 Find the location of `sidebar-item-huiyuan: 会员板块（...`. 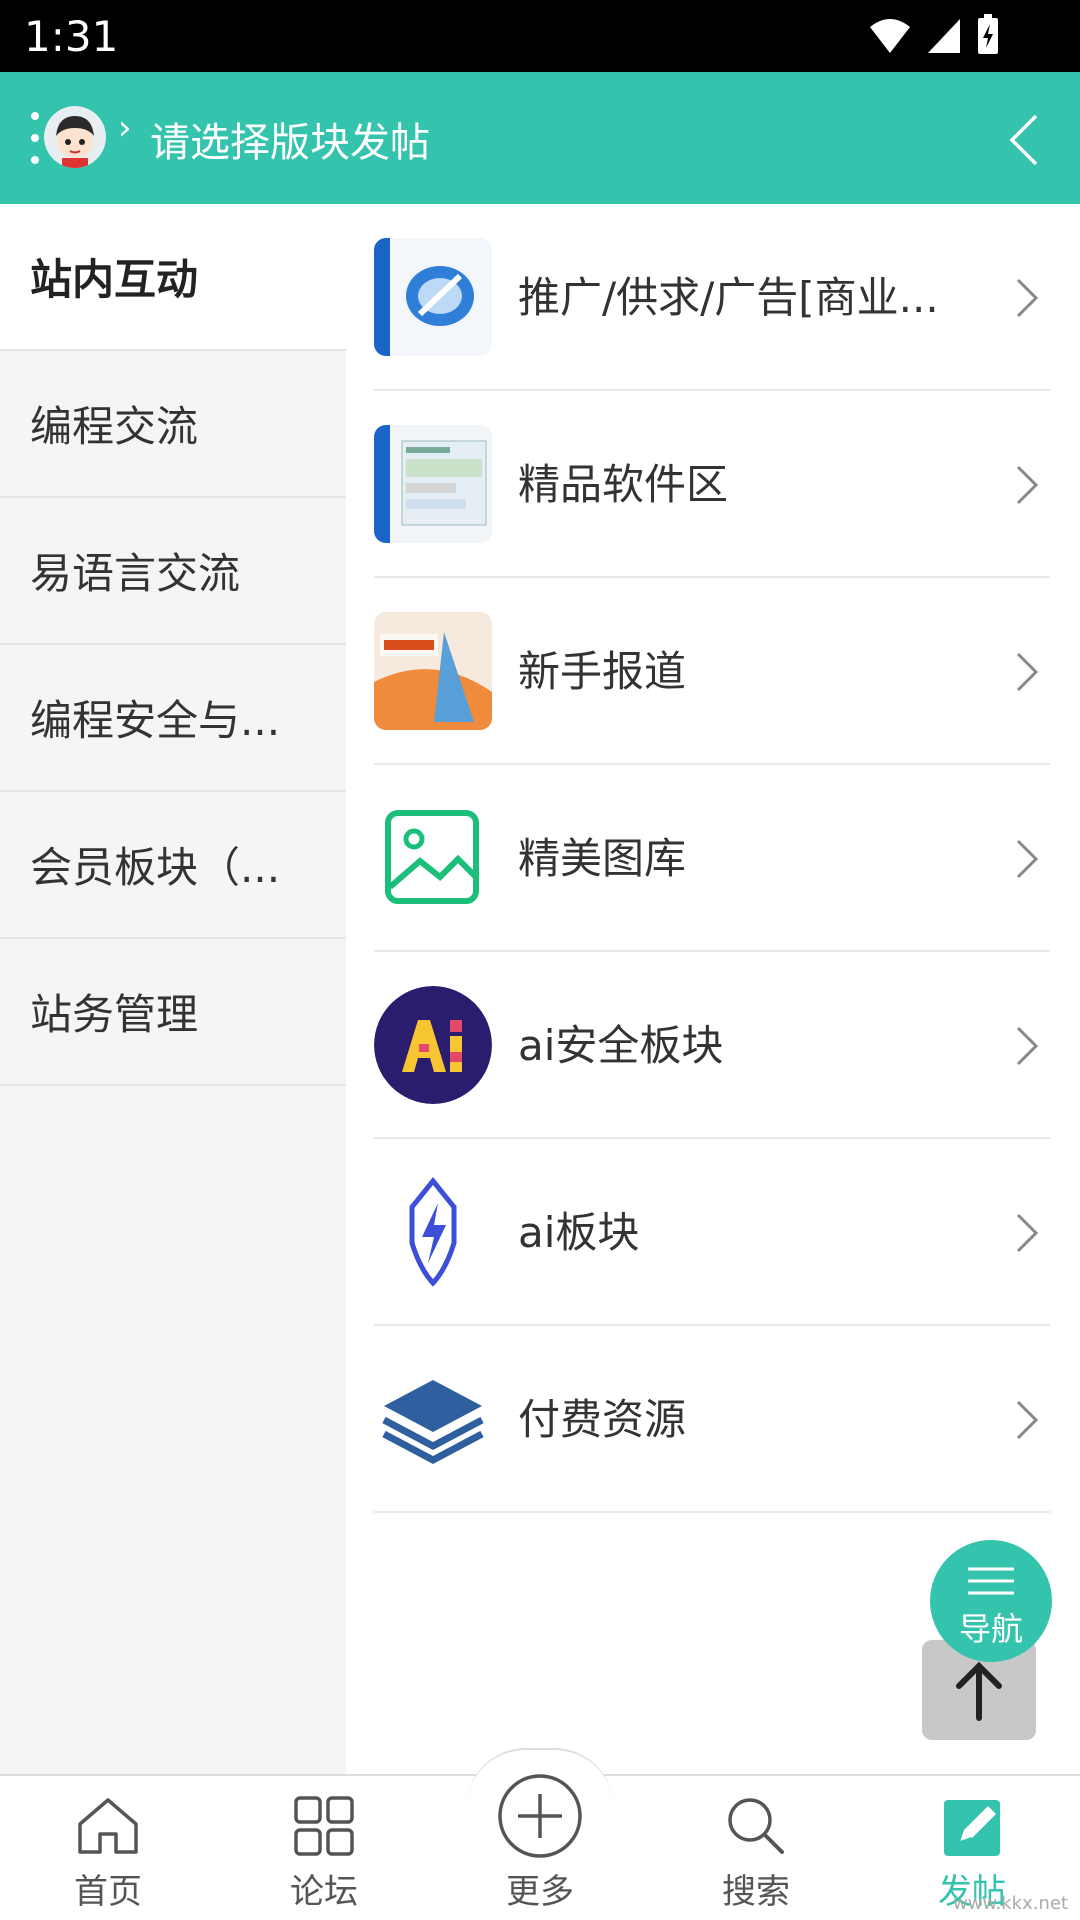

sidebar-item-huiyuan: 会员板块（... is located at coordinates (173, 865).